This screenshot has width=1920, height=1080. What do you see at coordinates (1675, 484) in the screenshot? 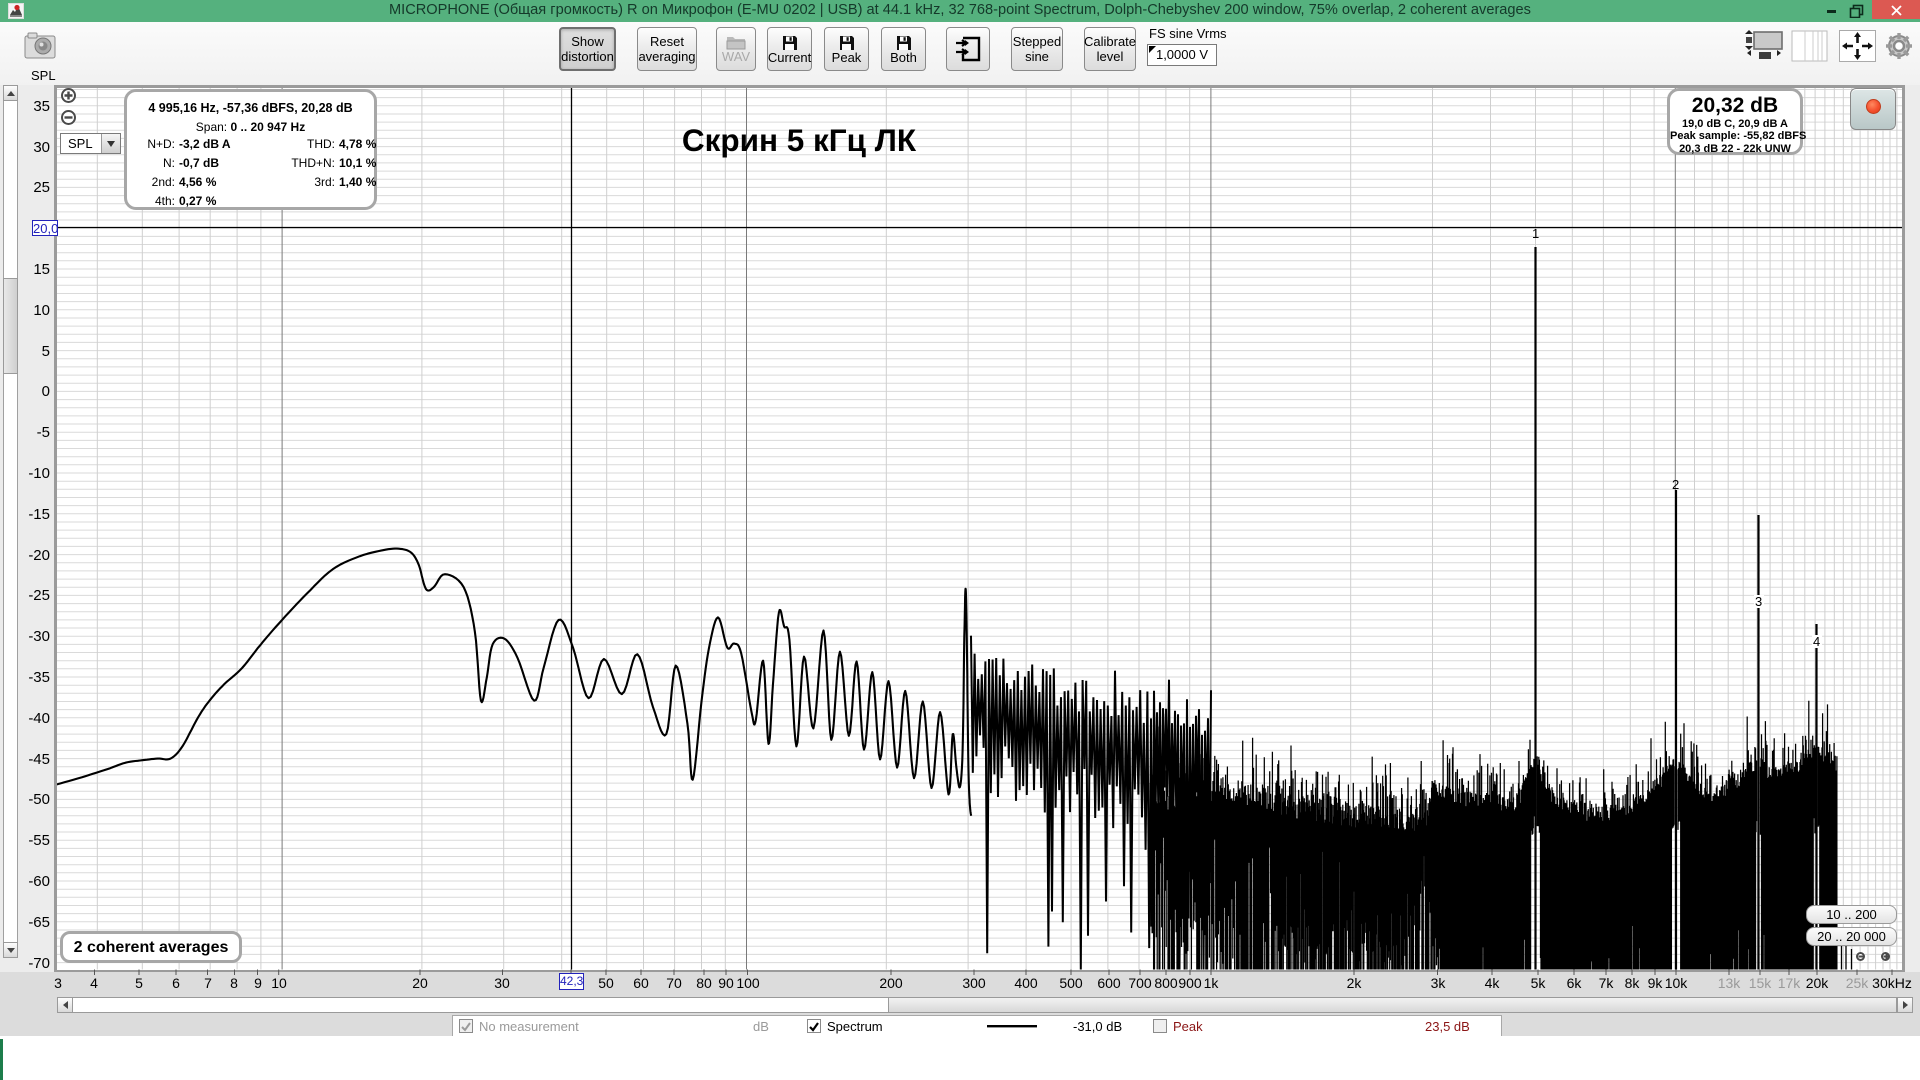
I see `svg-text: 2` at bounding box center [1675, 484].